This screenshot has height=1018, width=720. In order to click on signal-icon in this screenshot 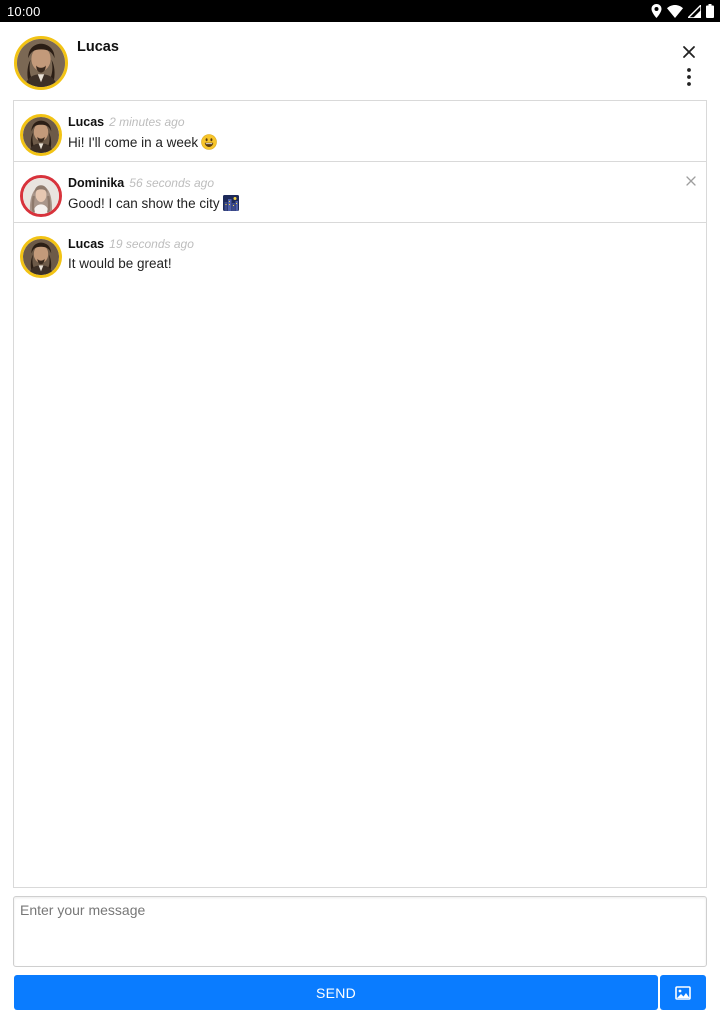, I will do `click(694, 11)`.